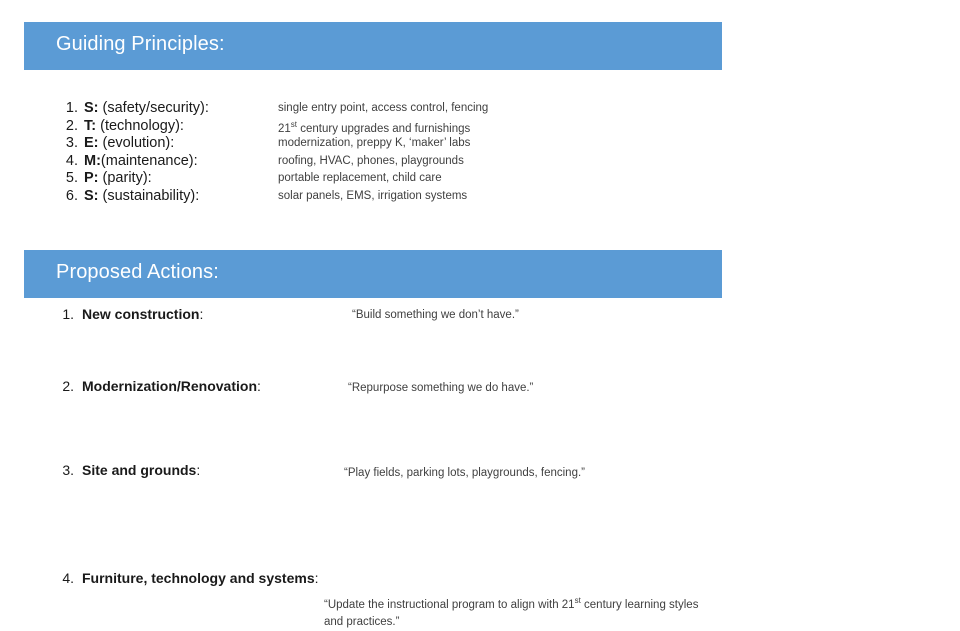 The width and height of the screenshot is (960, 631). Describe the element at coordinates (71, 108) in the screenshot. I see `principle-number: 1.` at that location.